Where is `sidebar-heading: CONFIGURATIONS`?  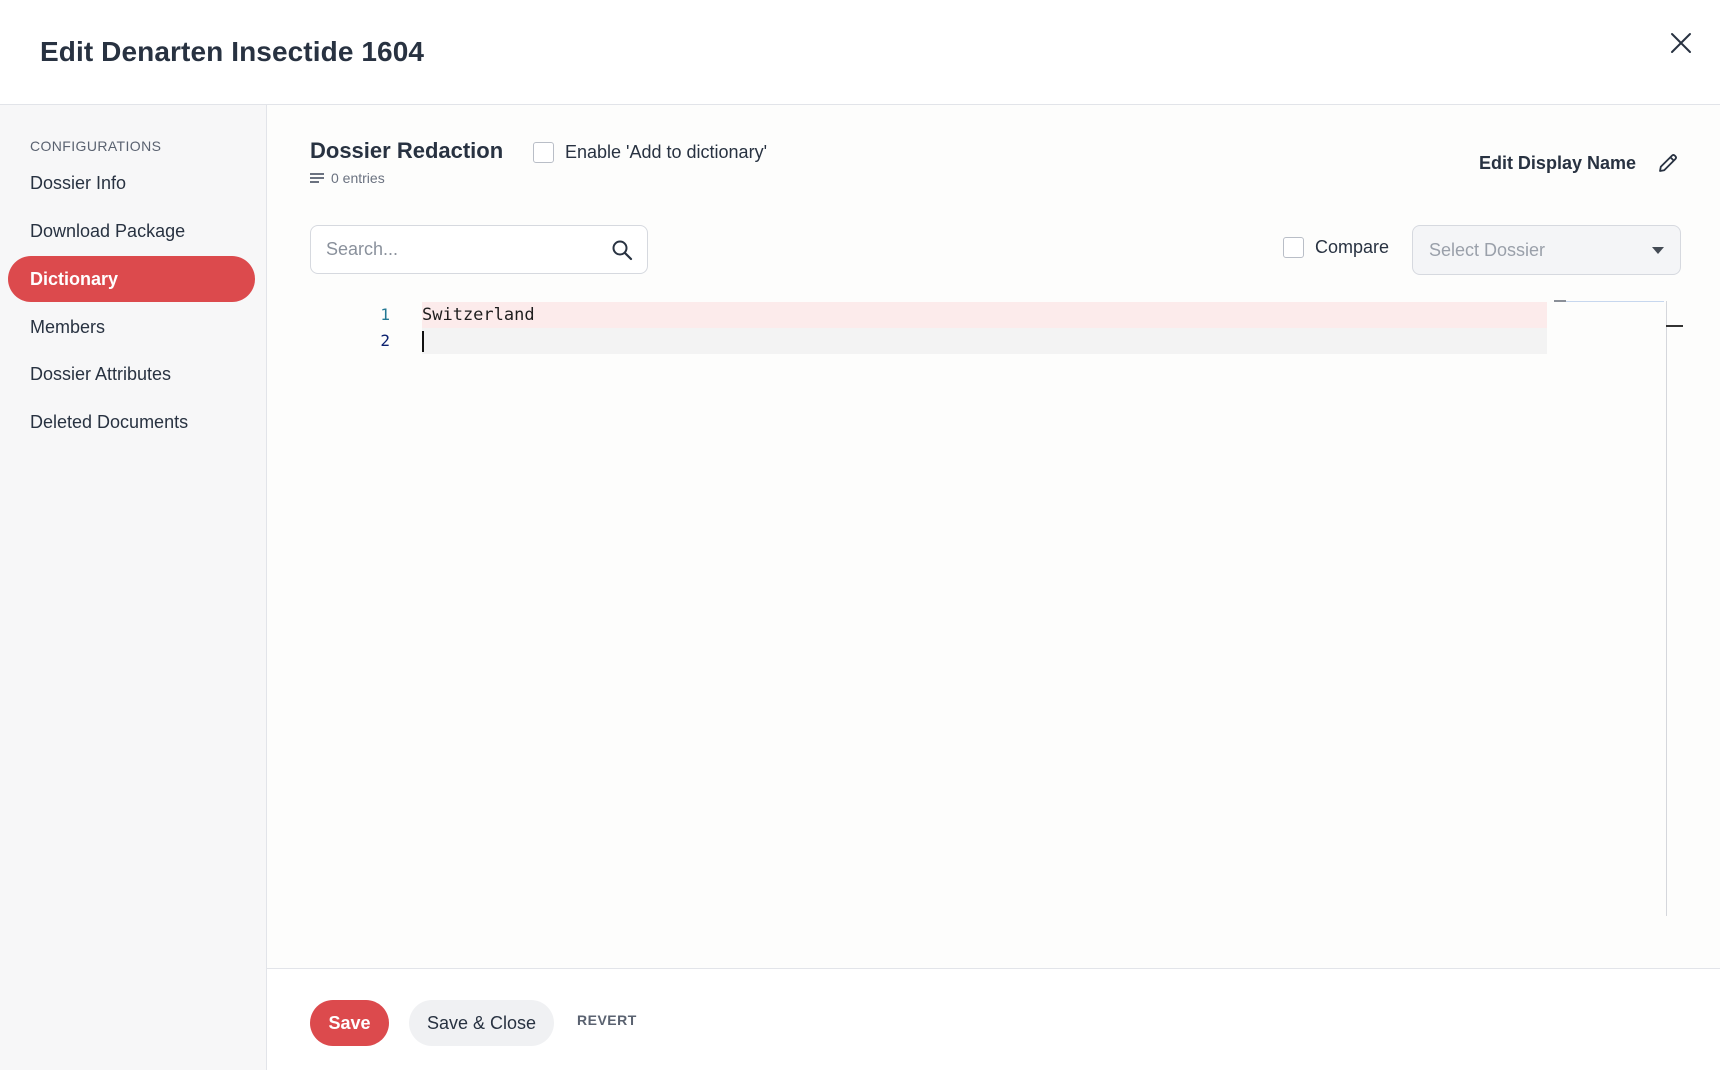 sidebar-heading: CONFIGURATIONS is located at coordinates (96, 146).